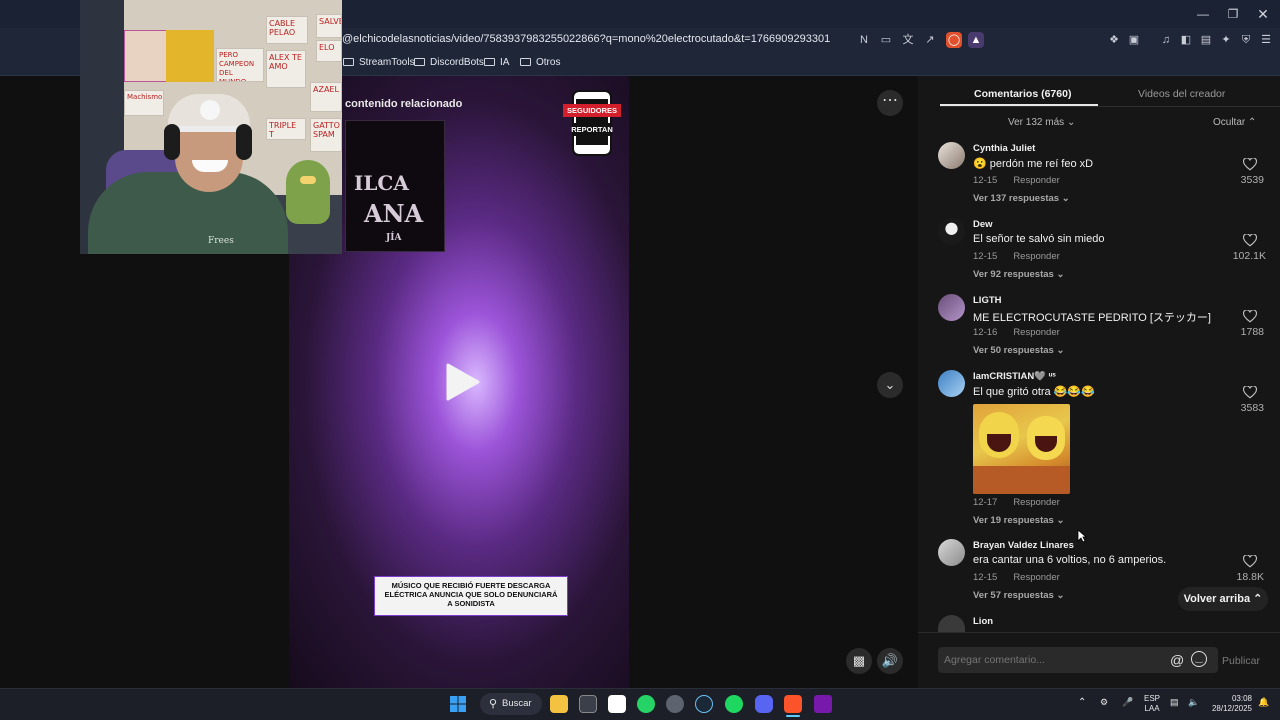 The image size is (1280, 720). I want to click on brave-shields-icon: ◯, so click(954, 40).